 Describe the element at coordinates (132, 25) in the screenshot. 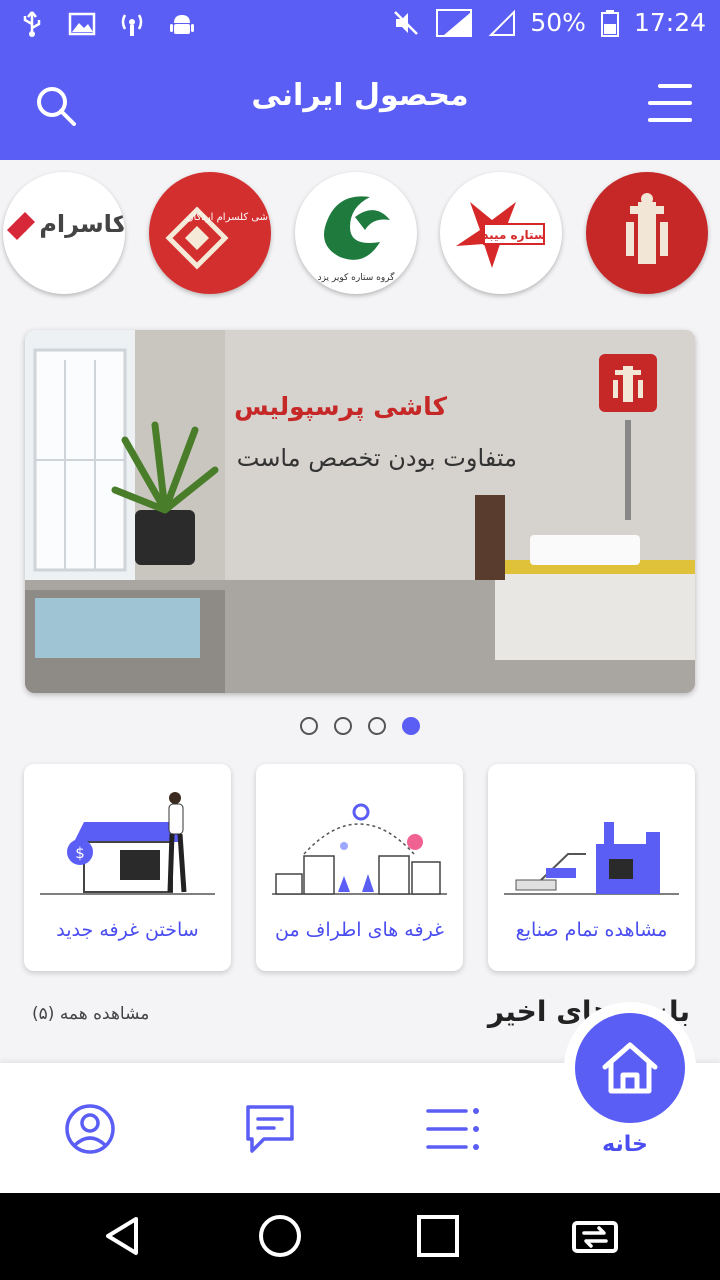

I see `hotspot-icon` at that location.